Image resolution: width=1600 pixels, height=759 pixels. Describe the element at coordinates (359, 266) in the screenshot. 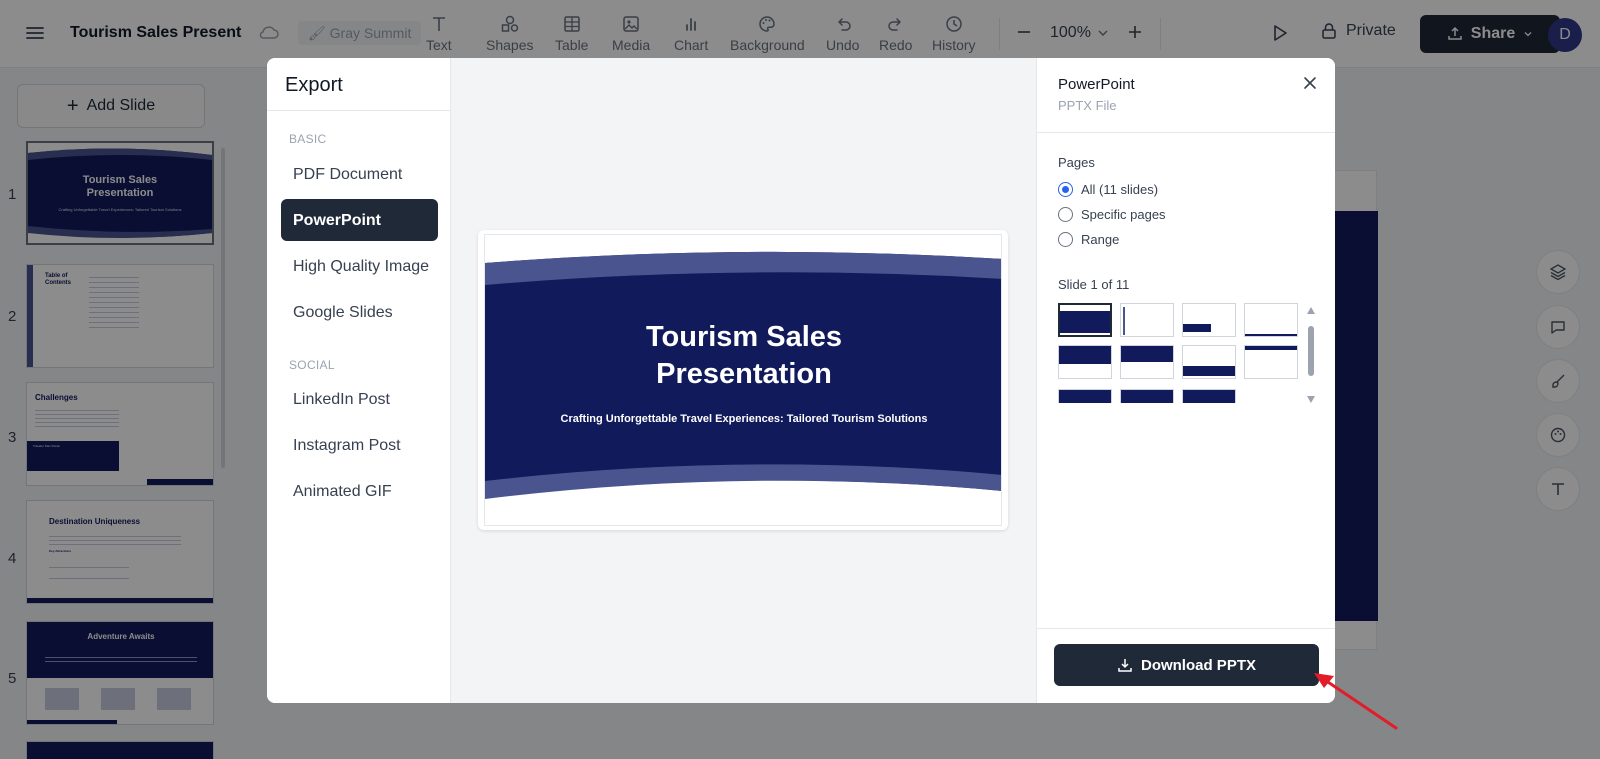

I see `format-high-quality-image: High Quality Image` at that location.